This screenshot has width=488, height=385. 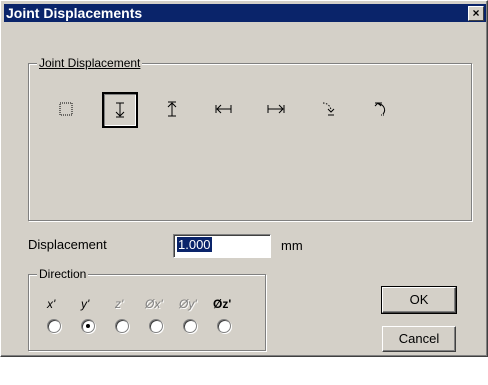 What do you see at coordinates (74, 13) in the screenshot?
I see `dialog-title: Joint Displacements` at bounding box center [74, 13].